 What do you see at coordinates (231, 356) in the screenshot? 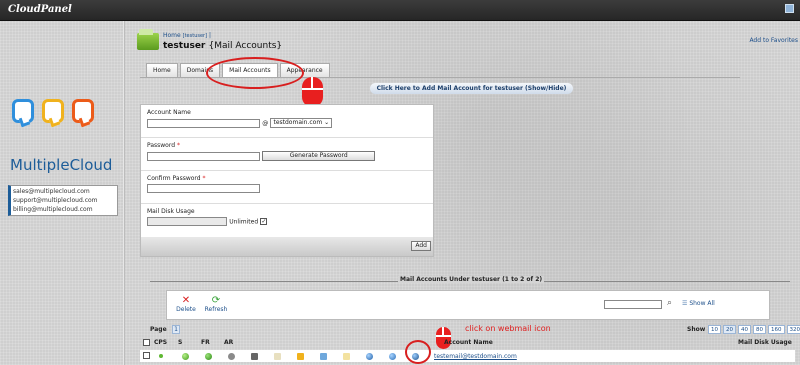
I see `settings-icon` at bounding box center [231, 356].